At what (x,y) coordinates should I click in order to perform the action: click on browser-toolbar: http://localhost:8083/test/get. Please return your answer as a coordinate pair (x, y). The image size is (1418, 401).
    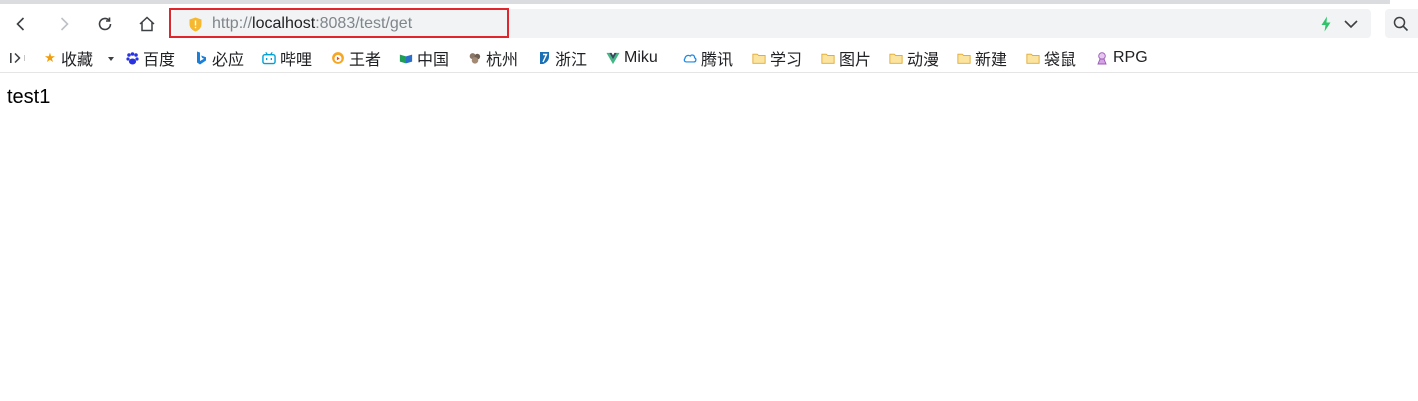
    Looking at the image, I should click on (709, 24).